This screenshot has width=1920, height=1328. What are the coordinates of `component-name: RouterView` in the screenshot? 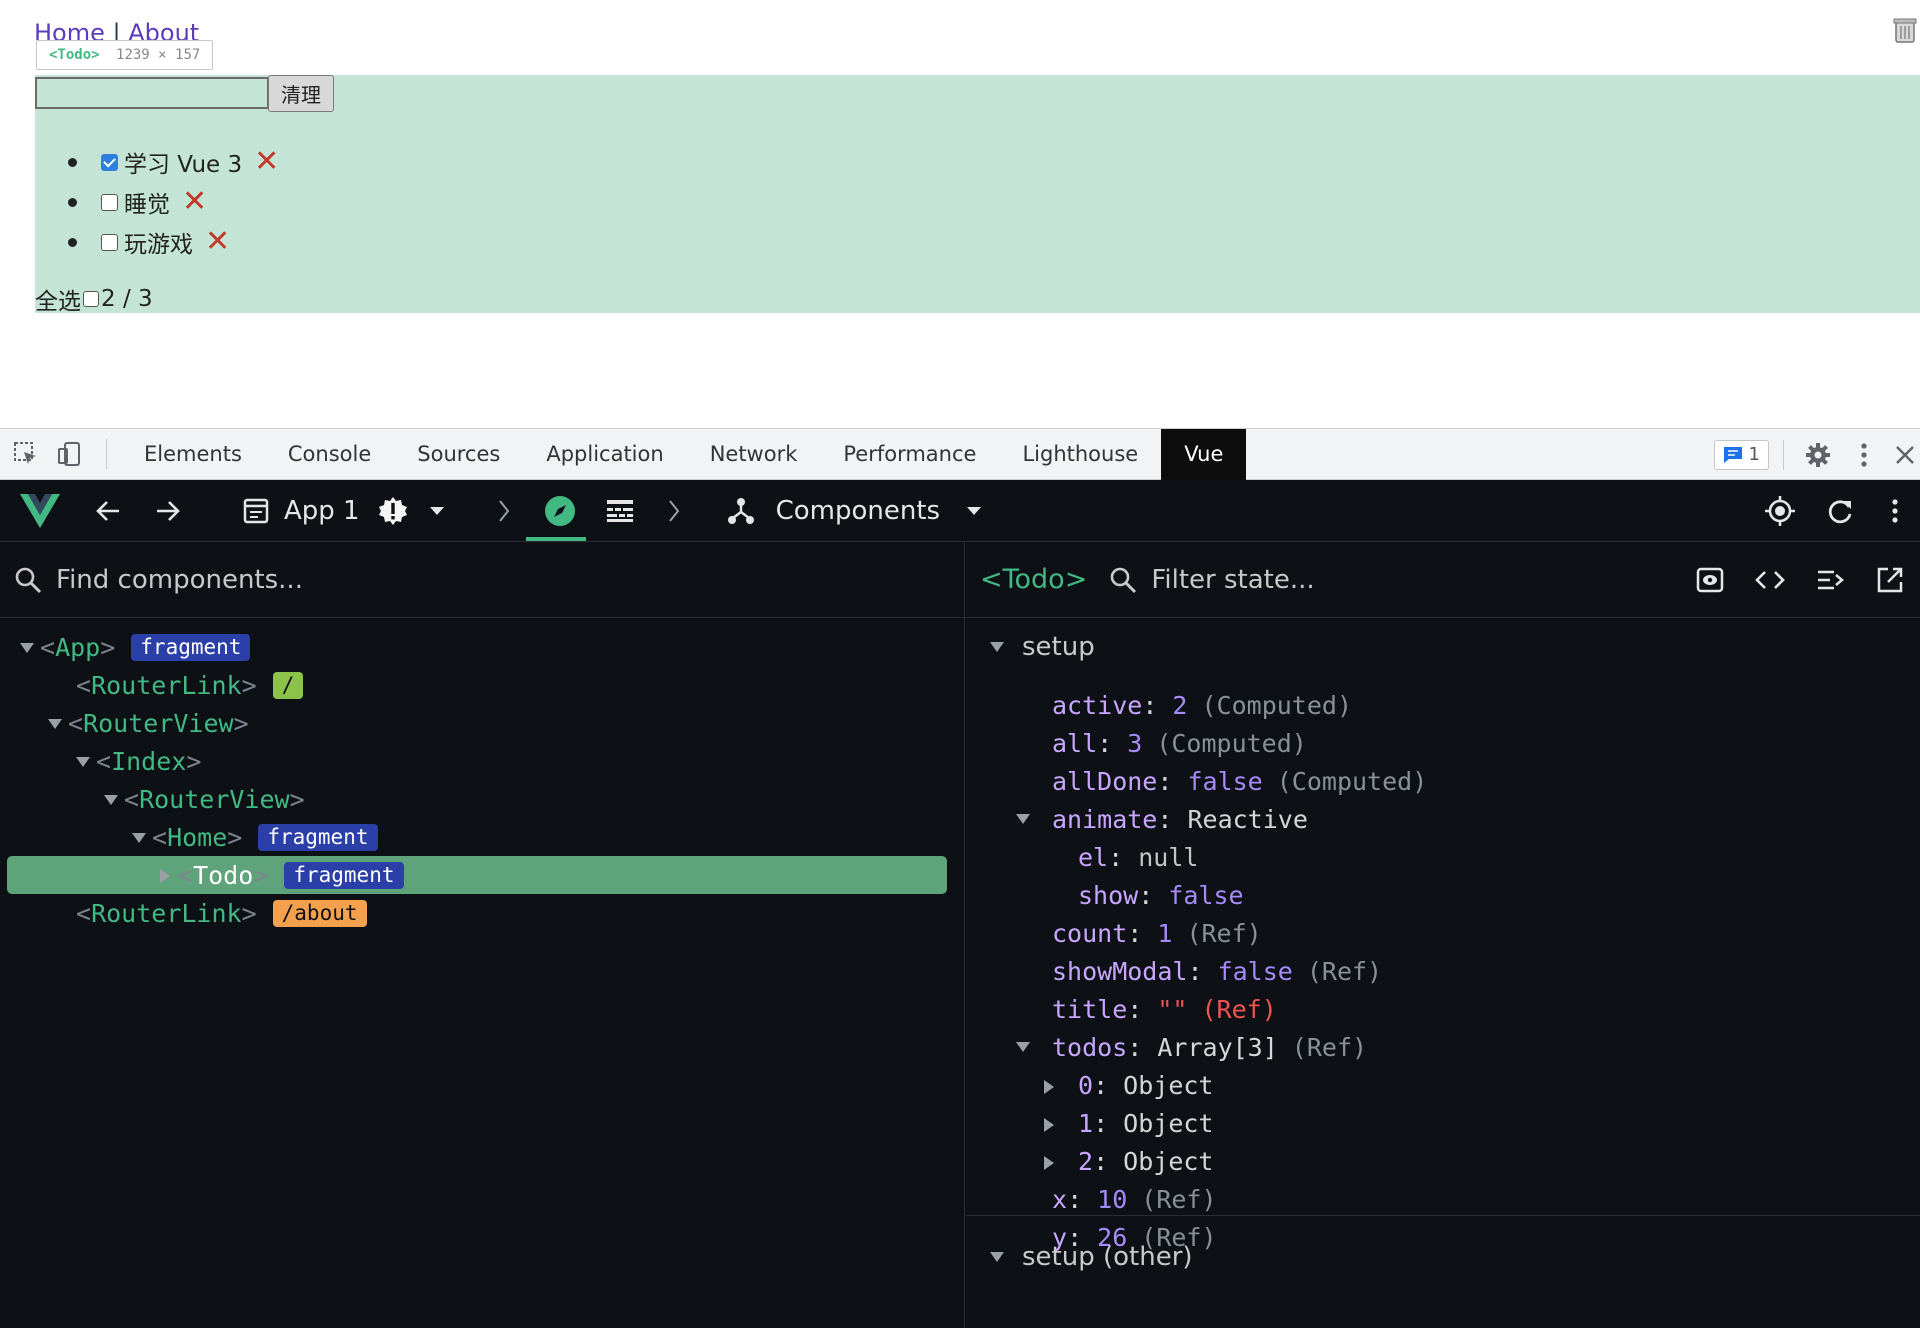 It's located at (214, 799).